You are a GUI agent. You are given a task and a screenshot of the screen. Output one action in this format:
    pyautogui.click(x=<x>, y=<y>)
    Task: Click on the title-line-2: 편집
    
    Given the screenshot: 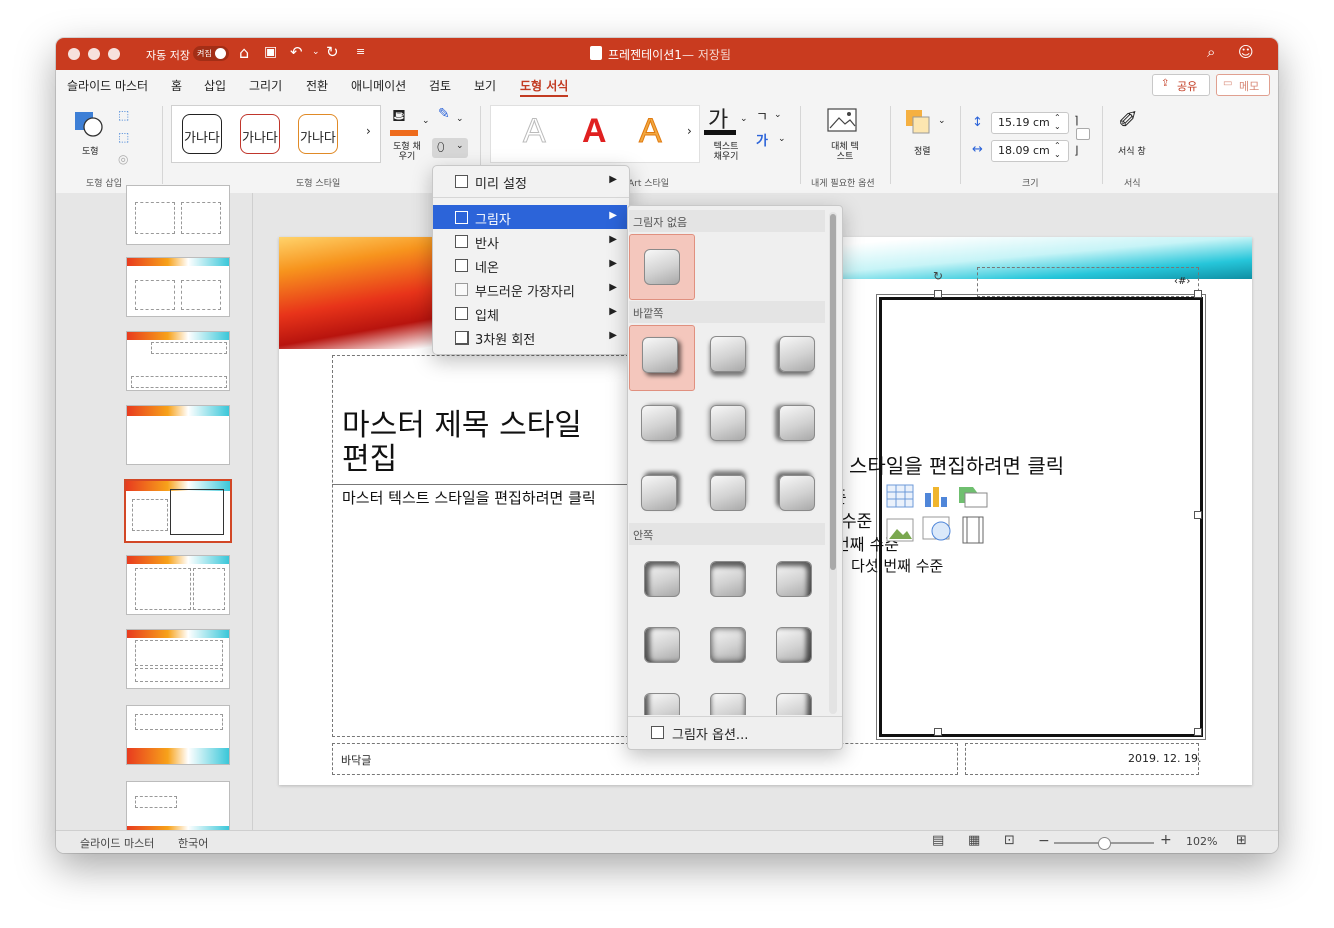 What is the action you would take?
    pyautogui.click(x=369, y=460)
    